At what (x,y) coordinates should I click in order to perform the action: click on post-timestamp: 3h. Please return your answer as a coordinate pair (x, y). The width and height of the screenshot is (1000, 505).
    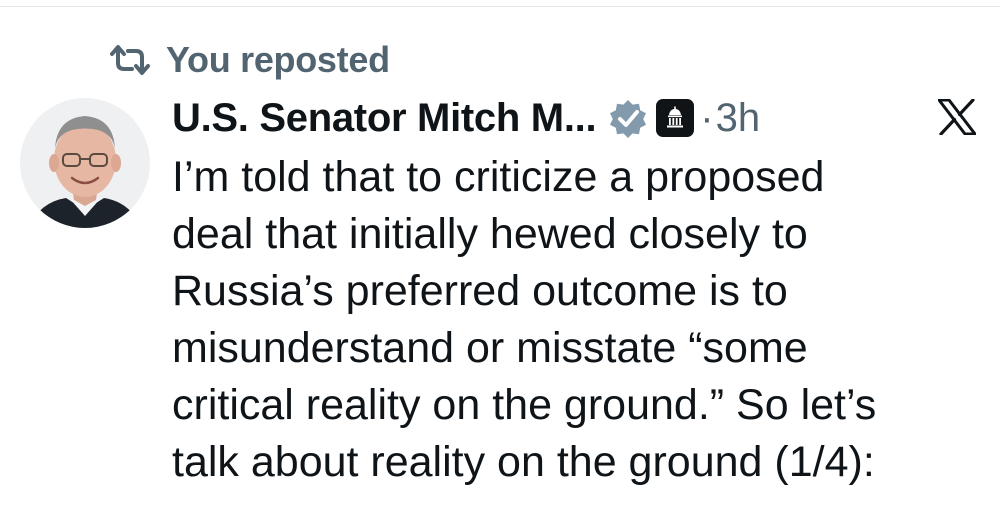
    Looking at the image, I should click on (738, 118).